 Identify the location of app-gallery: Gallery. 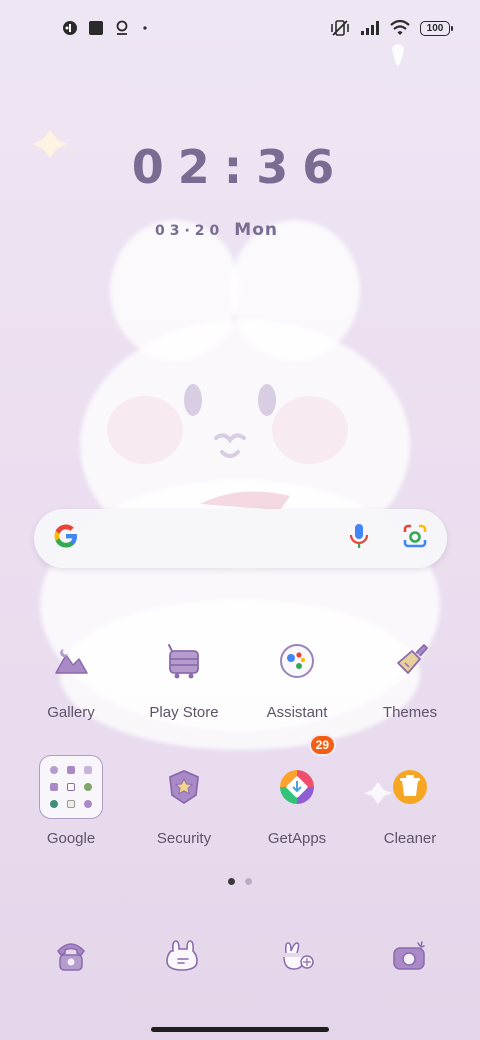
(71, 673).